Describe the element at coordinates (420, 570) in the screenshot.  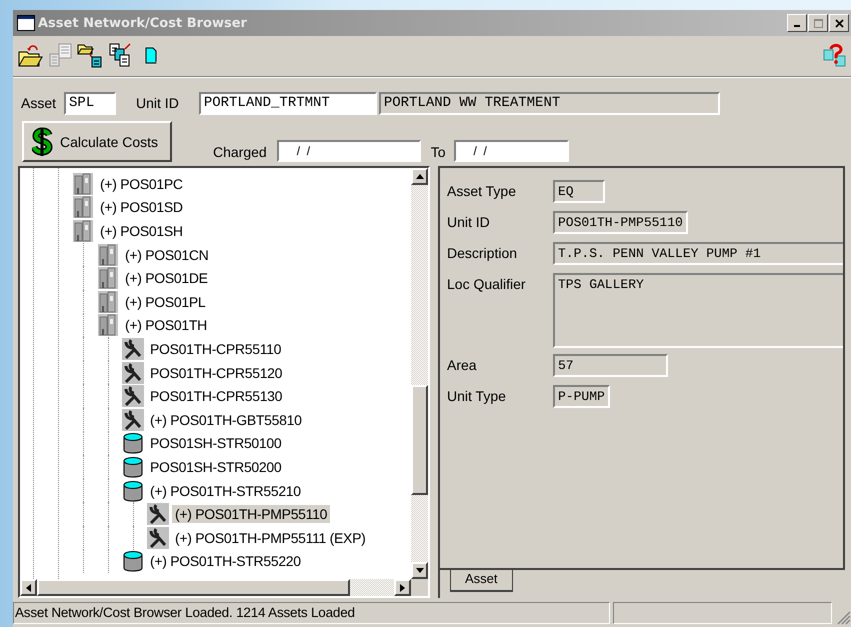
I see `down-arrow-icon` at that location.